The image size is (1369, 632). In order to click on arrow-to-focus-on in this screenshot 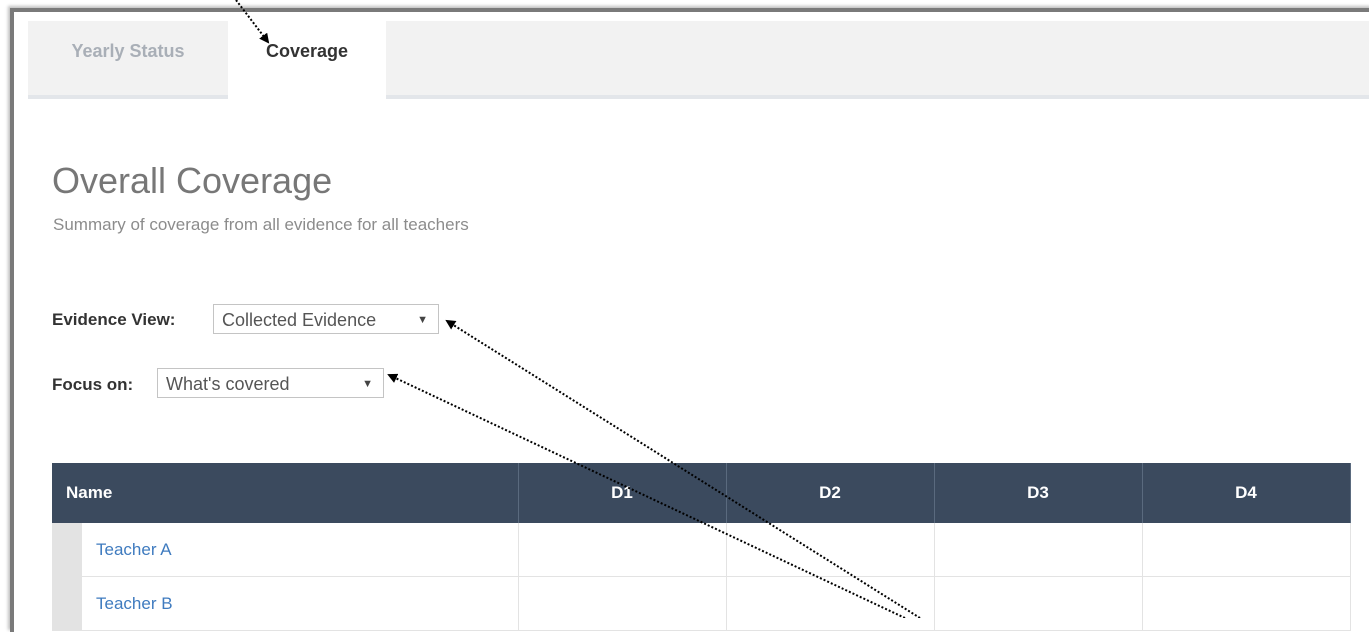, I will do `click(646, 495)`.